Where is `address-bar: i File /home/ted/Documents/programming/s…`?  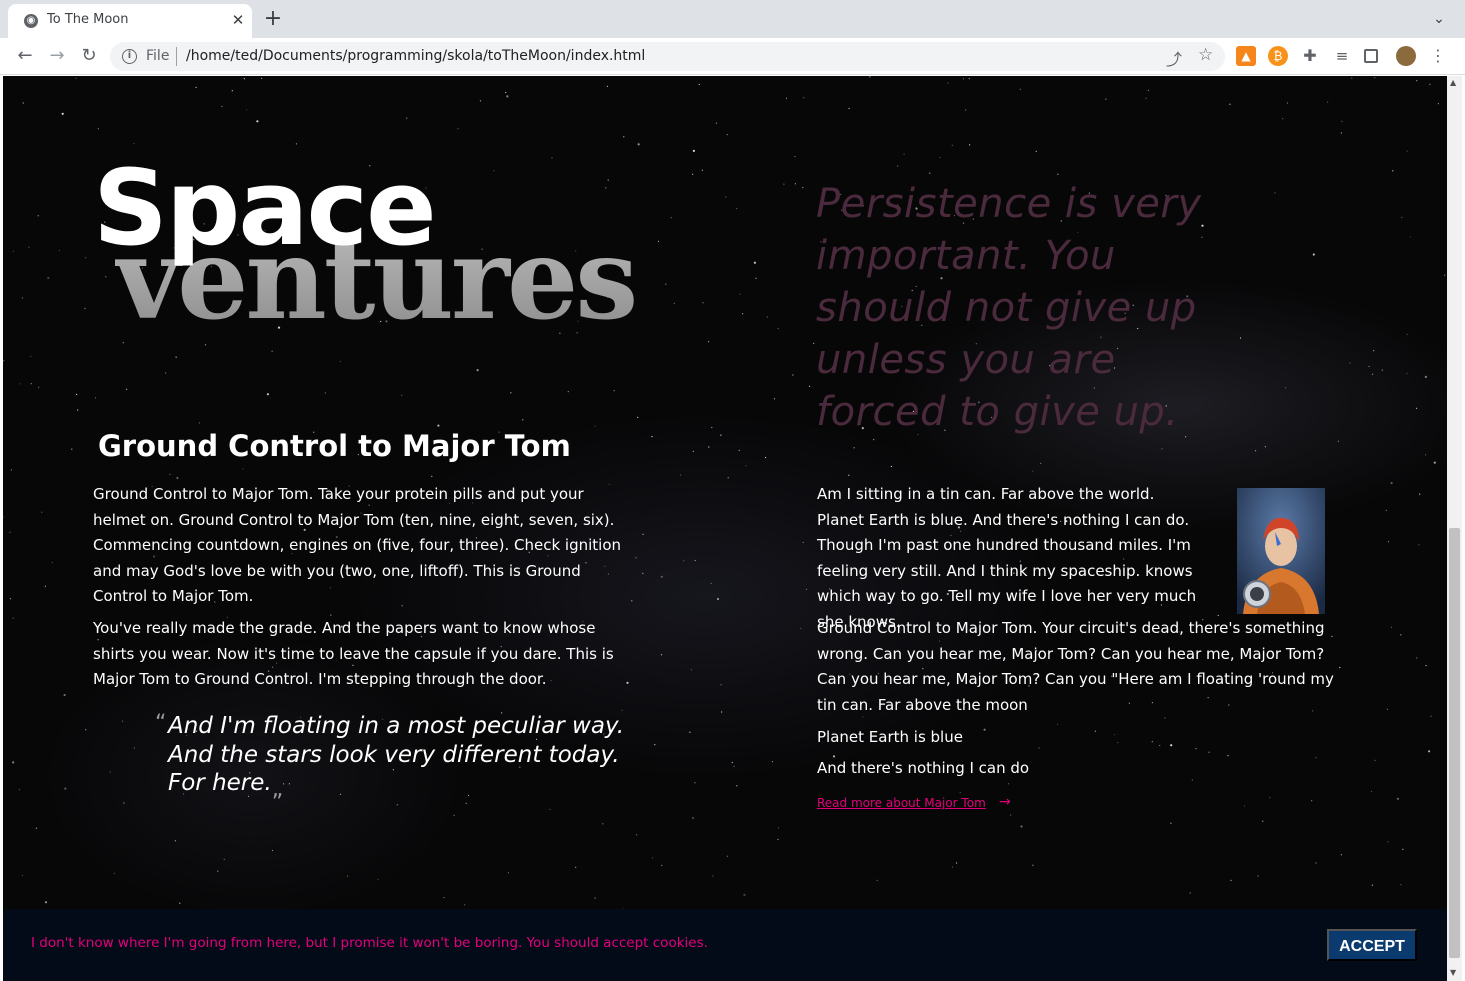 address-bar: i File /home/ted/Documents/programming/s… is located at coordinates (667, 56).